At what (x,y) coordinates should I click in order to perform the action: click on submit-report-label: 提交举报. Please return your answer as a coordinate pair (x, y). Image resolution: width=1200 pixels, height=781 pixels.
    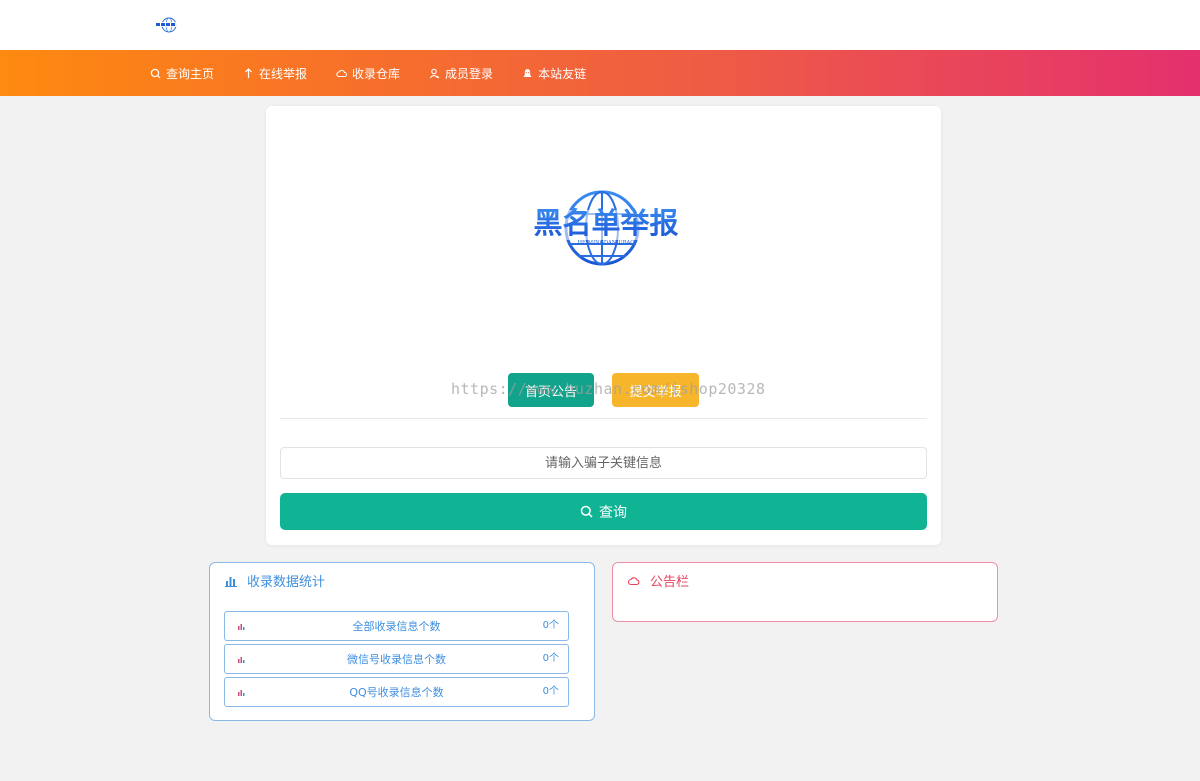
    Looking at the image, I should click on (655, 392).